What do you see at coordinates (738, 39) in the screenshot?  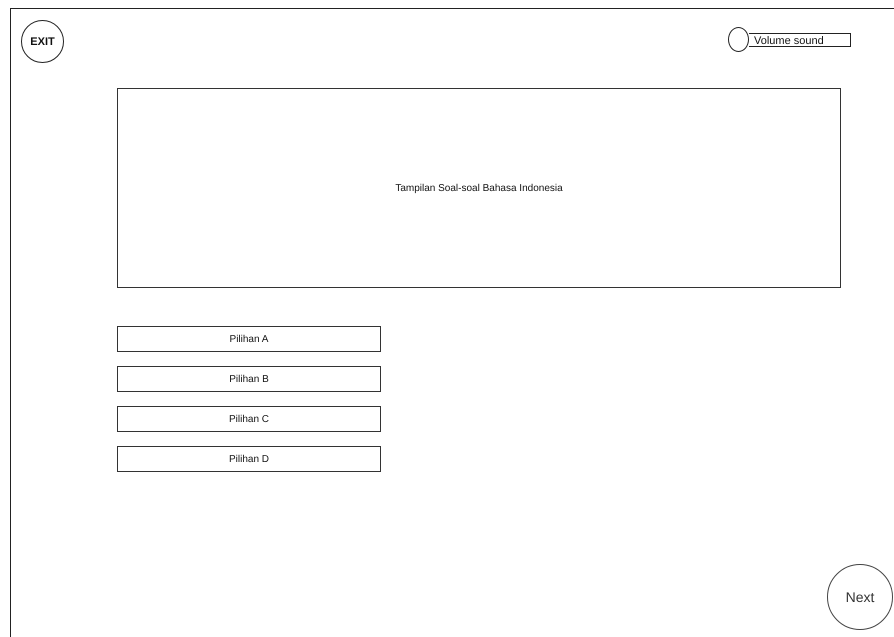 I see `volume-knob` at bounding box center [738, 39].